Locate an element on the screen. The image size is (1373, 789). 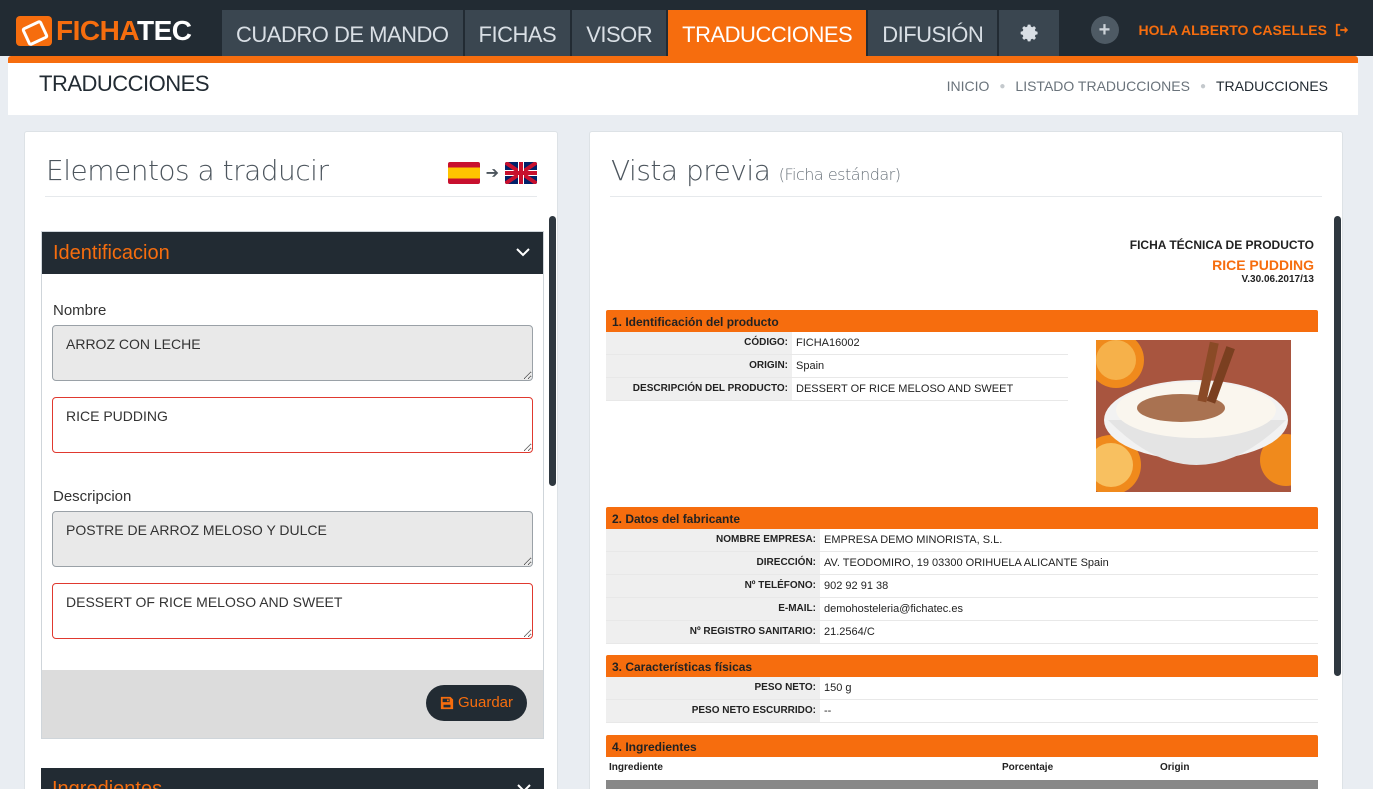
tab-cuadro-de-mando: CUADRO DE MANDO is located at coordinates (342, 33).